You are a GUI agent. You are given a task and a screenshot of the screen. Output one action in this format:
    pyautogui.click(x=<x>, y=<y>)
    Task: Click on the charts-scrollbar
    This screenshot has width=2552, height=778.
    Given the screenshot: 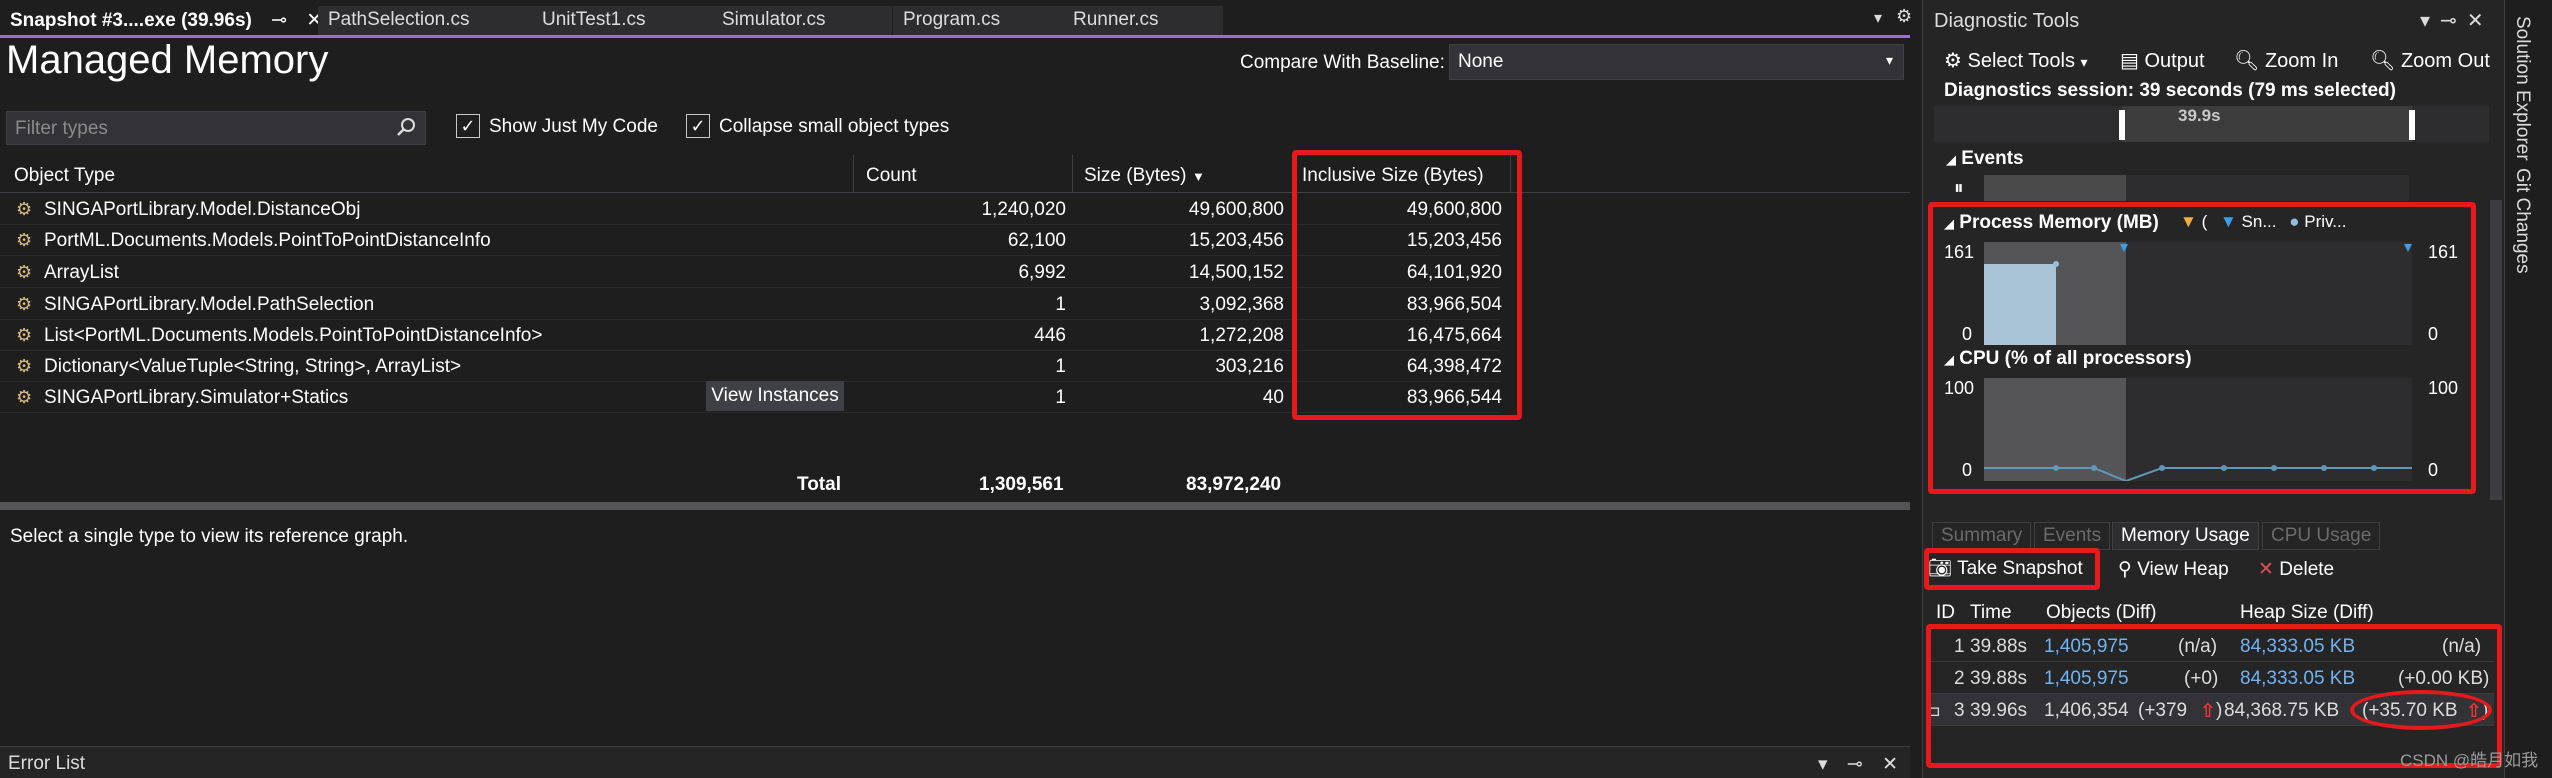 What is the action you would take?
    pyautogui.click(x=2496, y=350)
    